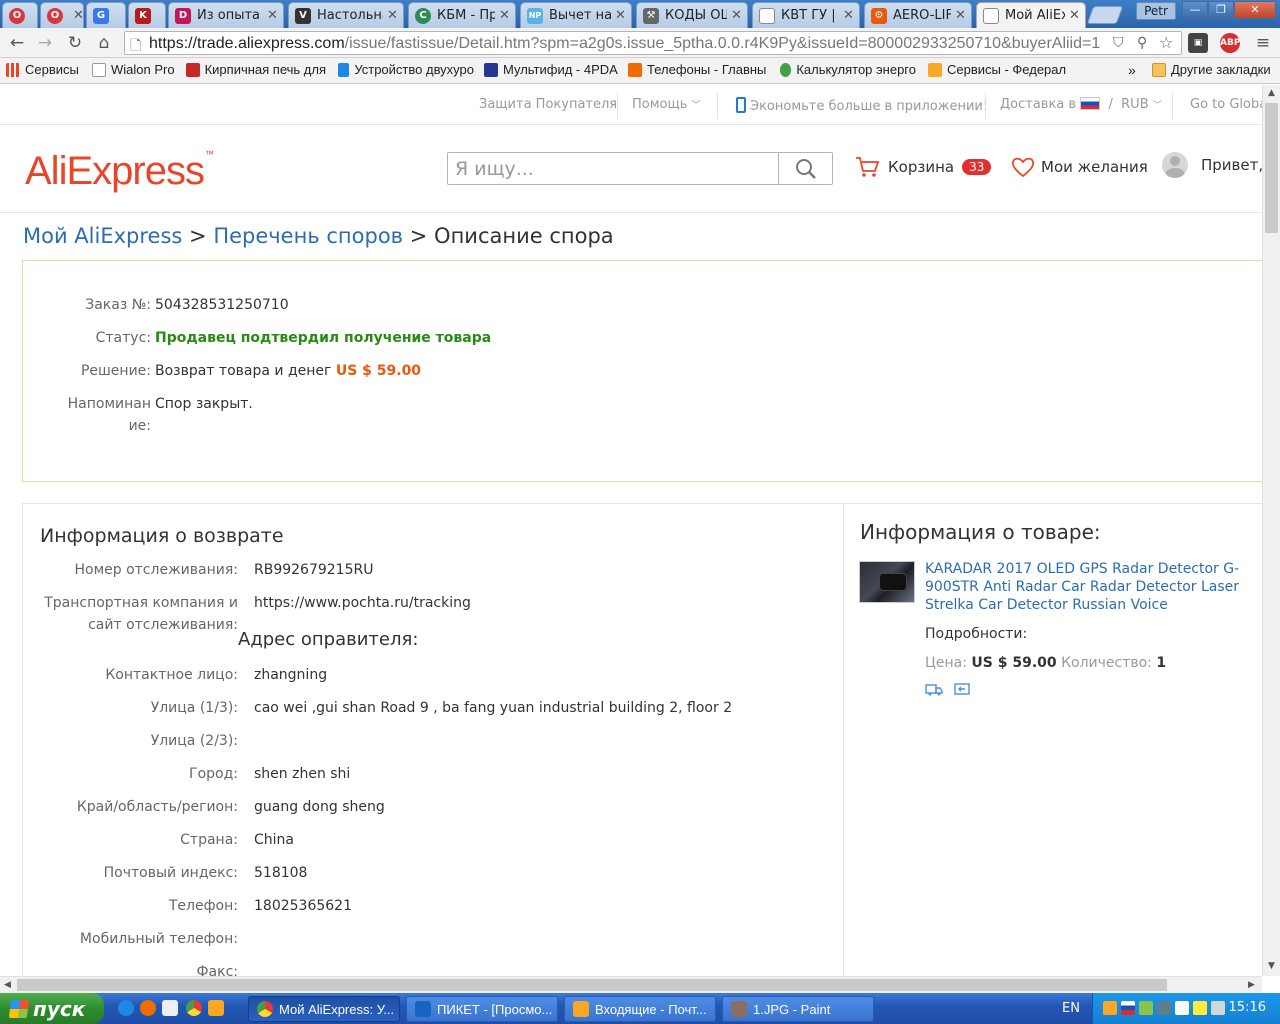  I want to click on horizontal-scrollbar: ◀ ▶, so click(631, 984).